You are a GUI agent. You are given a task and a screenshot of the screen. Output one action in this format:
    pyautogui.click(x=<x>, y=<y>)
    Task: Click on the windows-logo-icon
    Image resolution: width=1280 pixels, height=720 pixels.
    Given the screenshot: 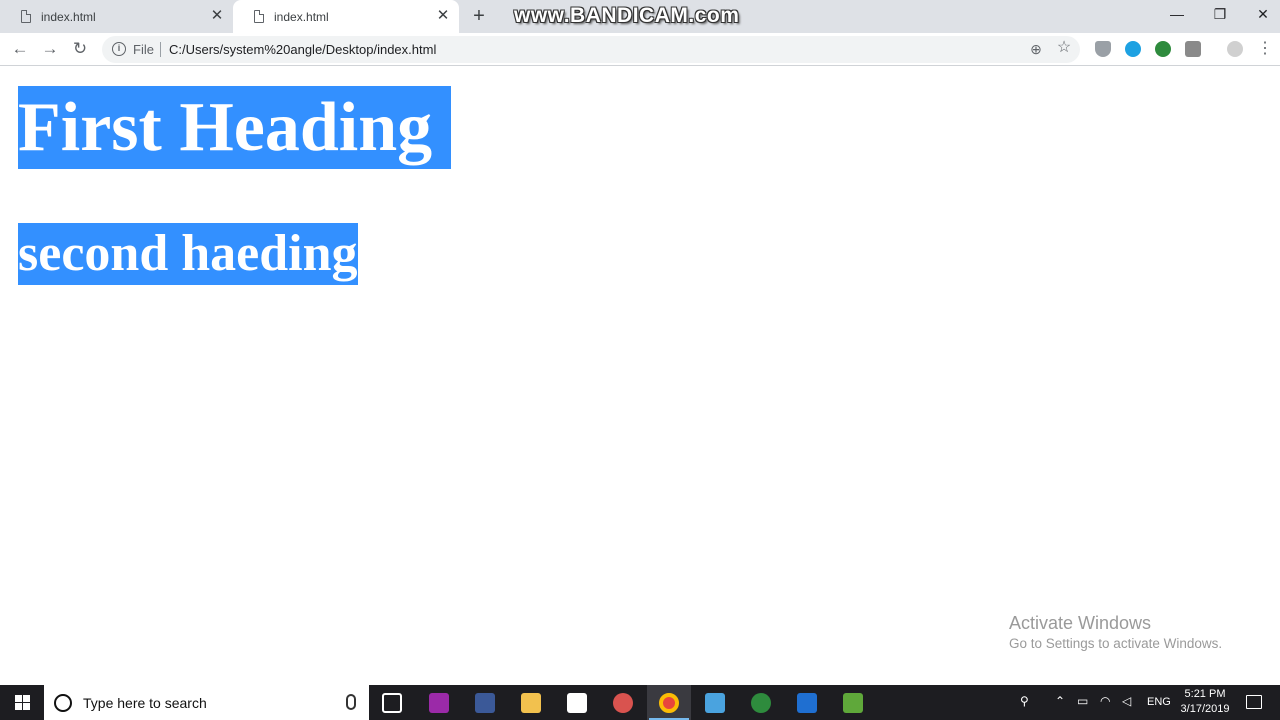 What is the action you would take?
    pyautogui.click(x=22, y=702)
    